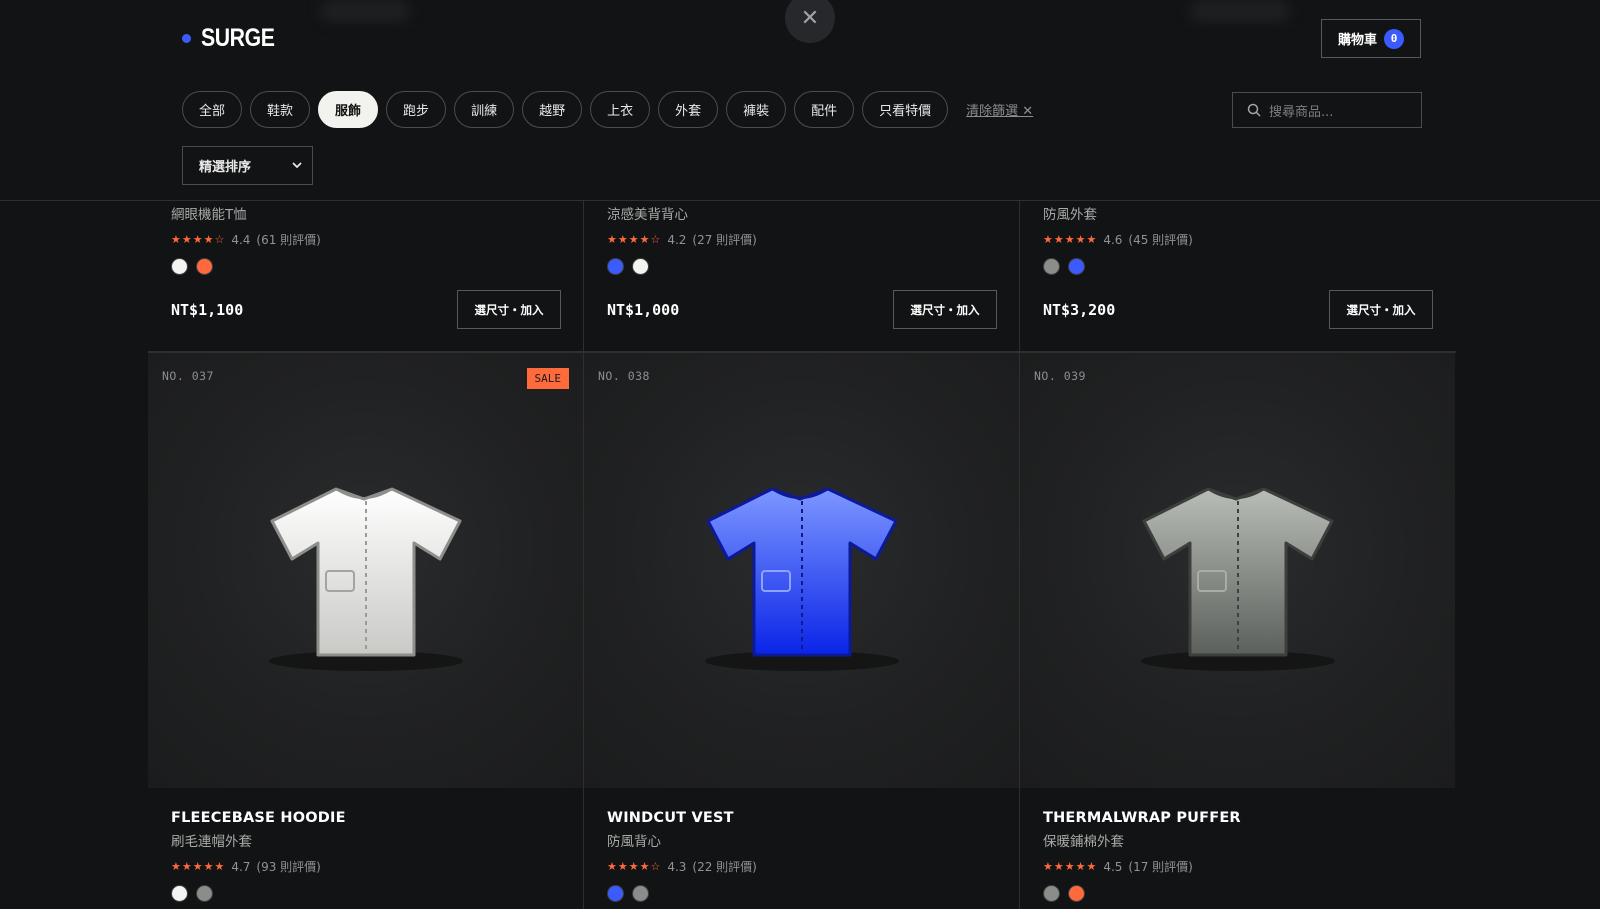 The width and height of the screenshot is (1600, 909). What do you see at coordinates (280, 109) in the screenshot?
I see `chip-shoes: 鞋款` at bounding box center [280, 109].